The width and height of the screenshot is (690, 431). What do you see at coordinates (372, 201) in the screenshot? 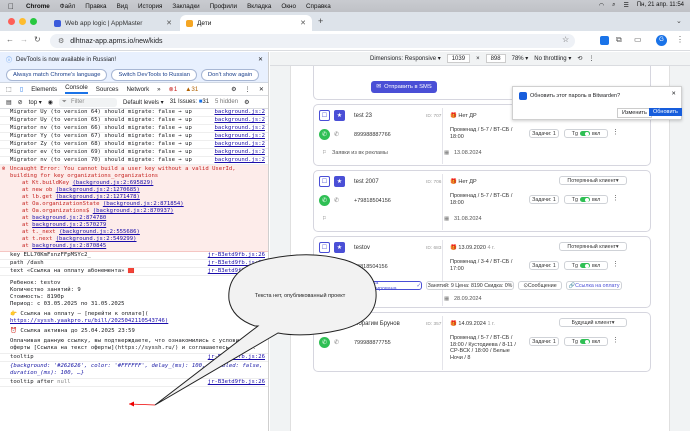
I see `client-phone: +79818504156` at bounding box center [372, 201].